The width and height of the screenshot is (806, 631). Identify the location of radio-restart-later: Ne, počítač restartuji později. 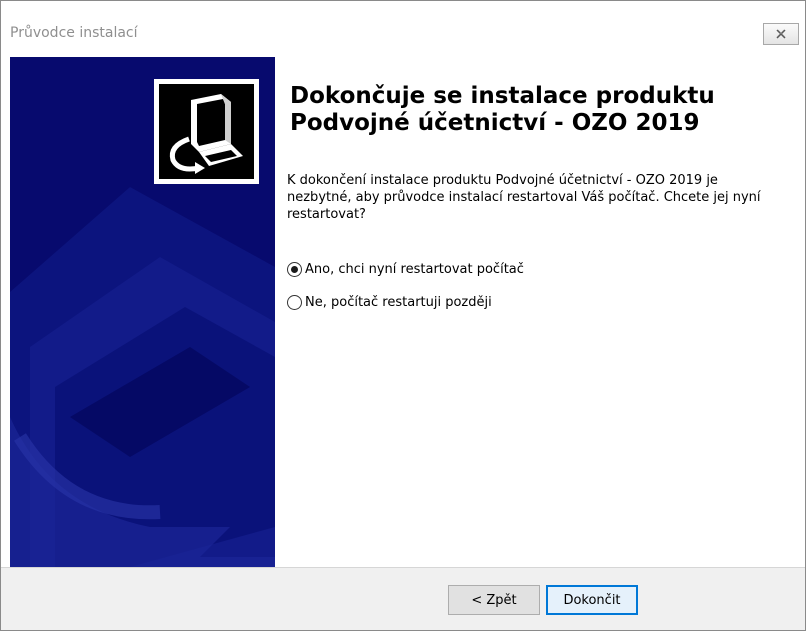
(389, 302).